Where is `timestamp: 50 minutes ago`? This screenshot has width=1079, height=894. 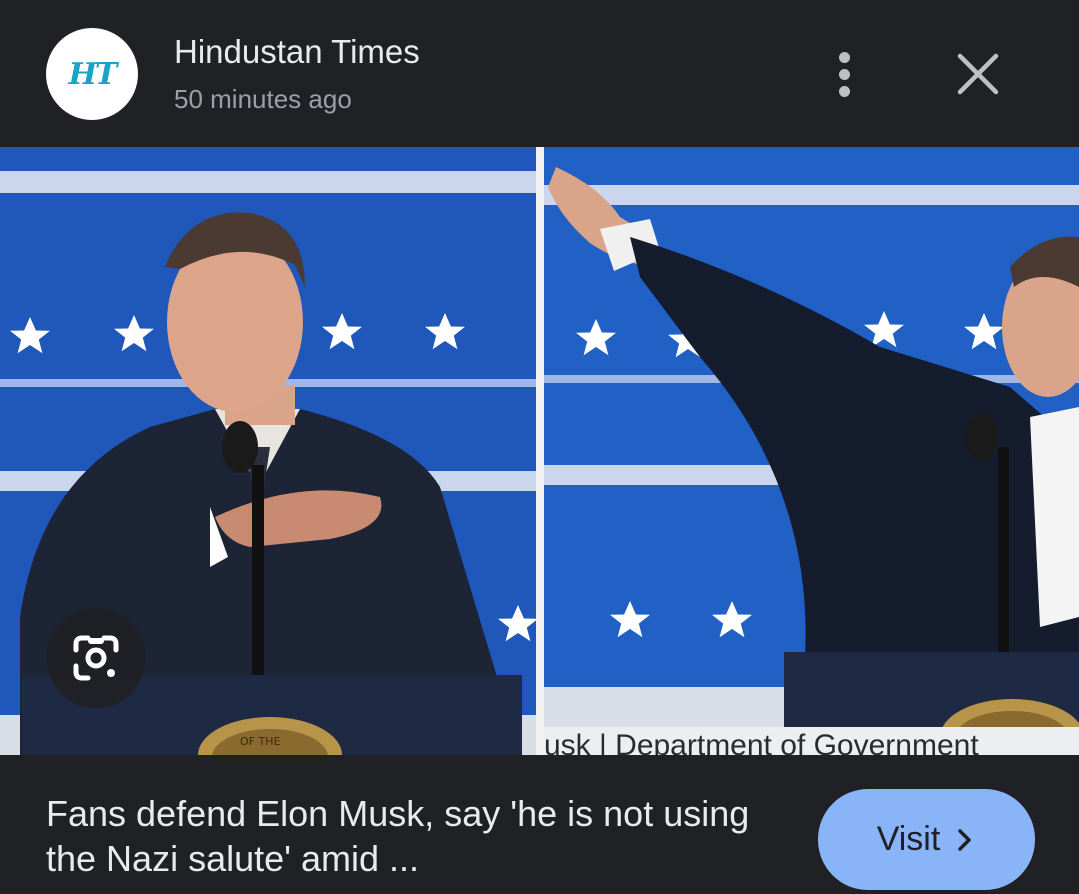
timestamp: 50 minutes ago is located at coordinates (263, 99).